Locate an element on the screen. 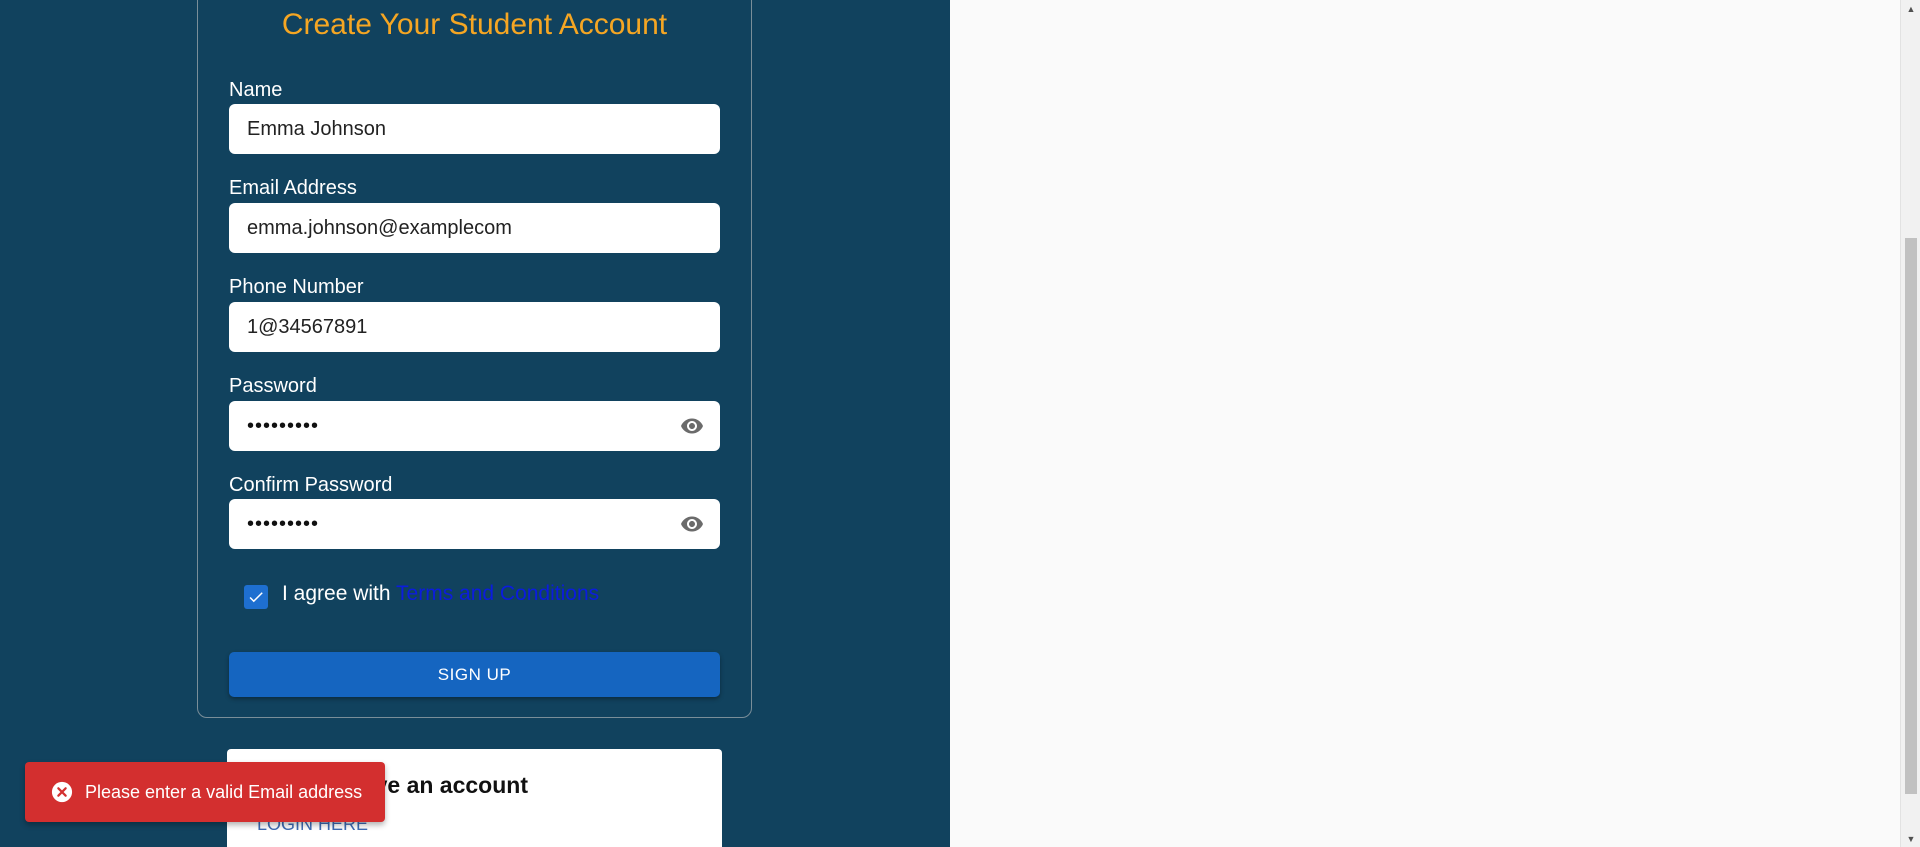 This screenshot has width=1920, height=847. toast-message: Please enter a valid Email address is located at coordinates (224, 791).